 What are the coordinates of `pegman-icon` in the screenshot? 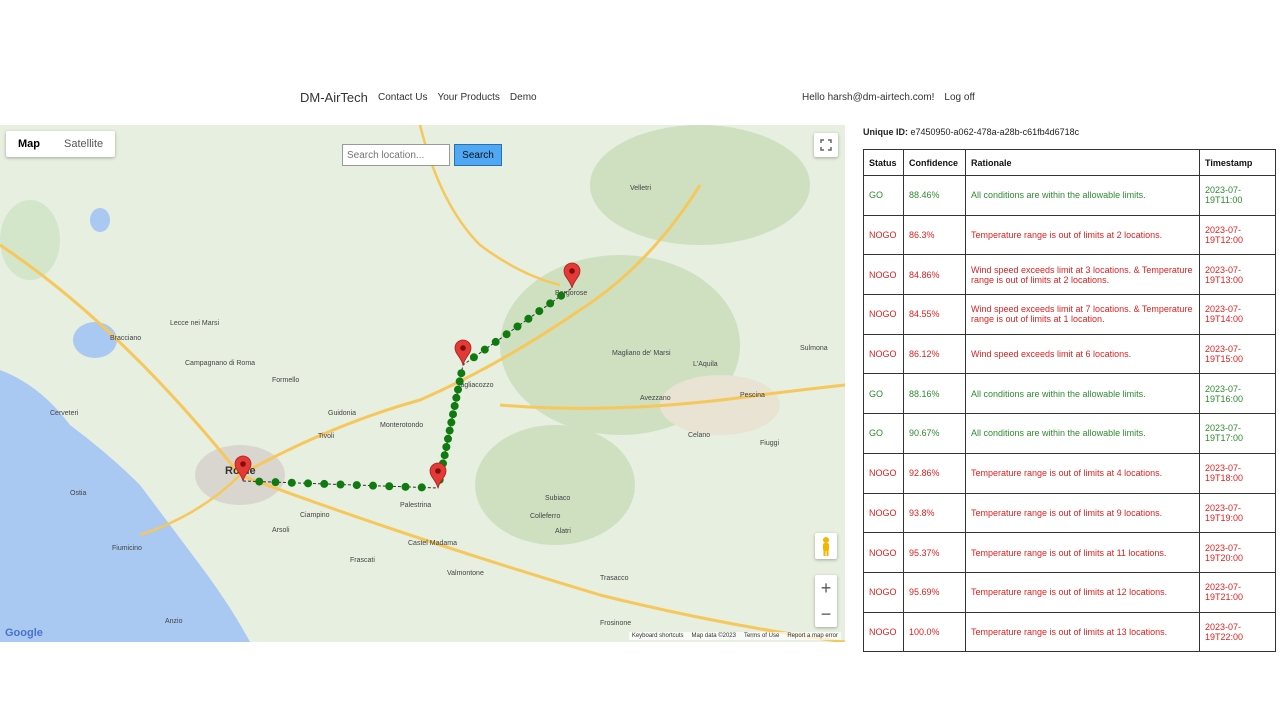 It's located at (826, 546).